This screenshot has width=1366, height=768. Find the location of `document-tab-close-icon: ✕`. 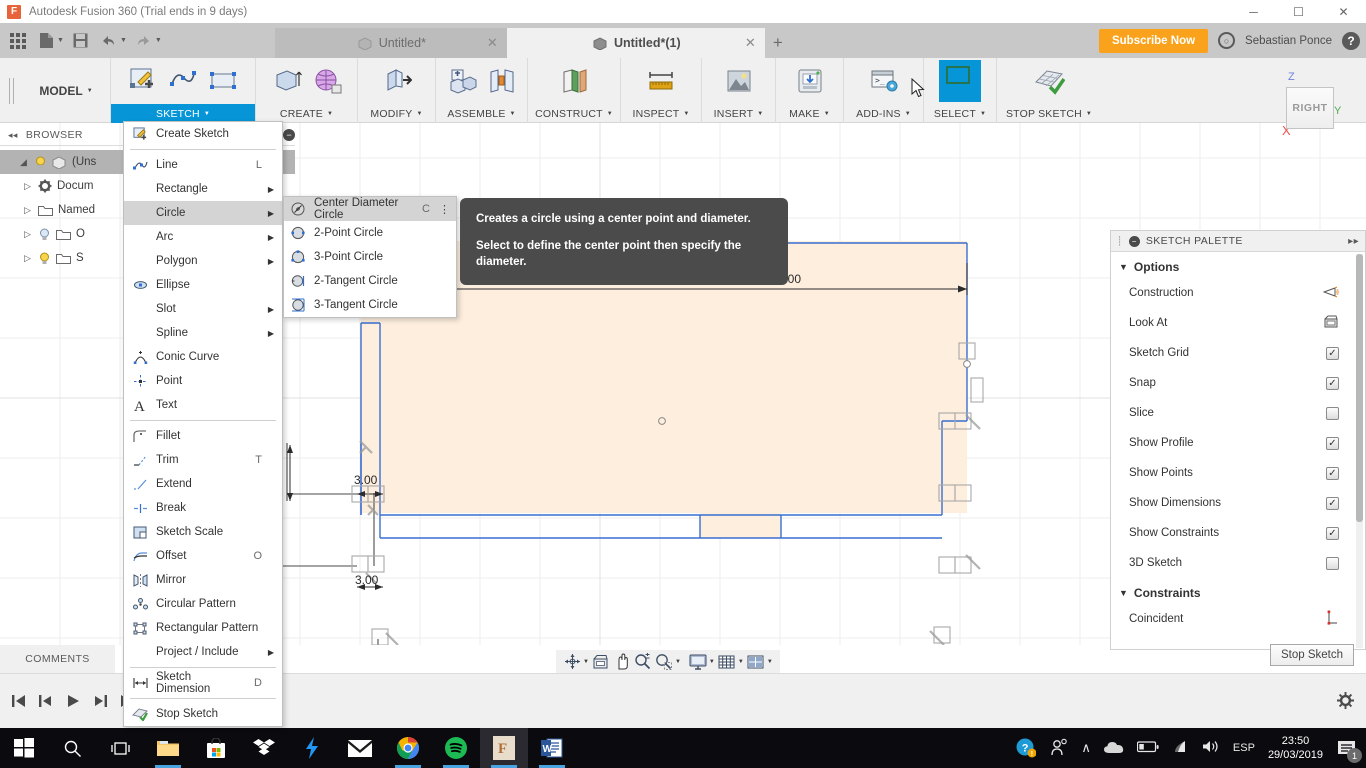

document-tab-close-icon: ✕ is located at coordinates (492, 43).